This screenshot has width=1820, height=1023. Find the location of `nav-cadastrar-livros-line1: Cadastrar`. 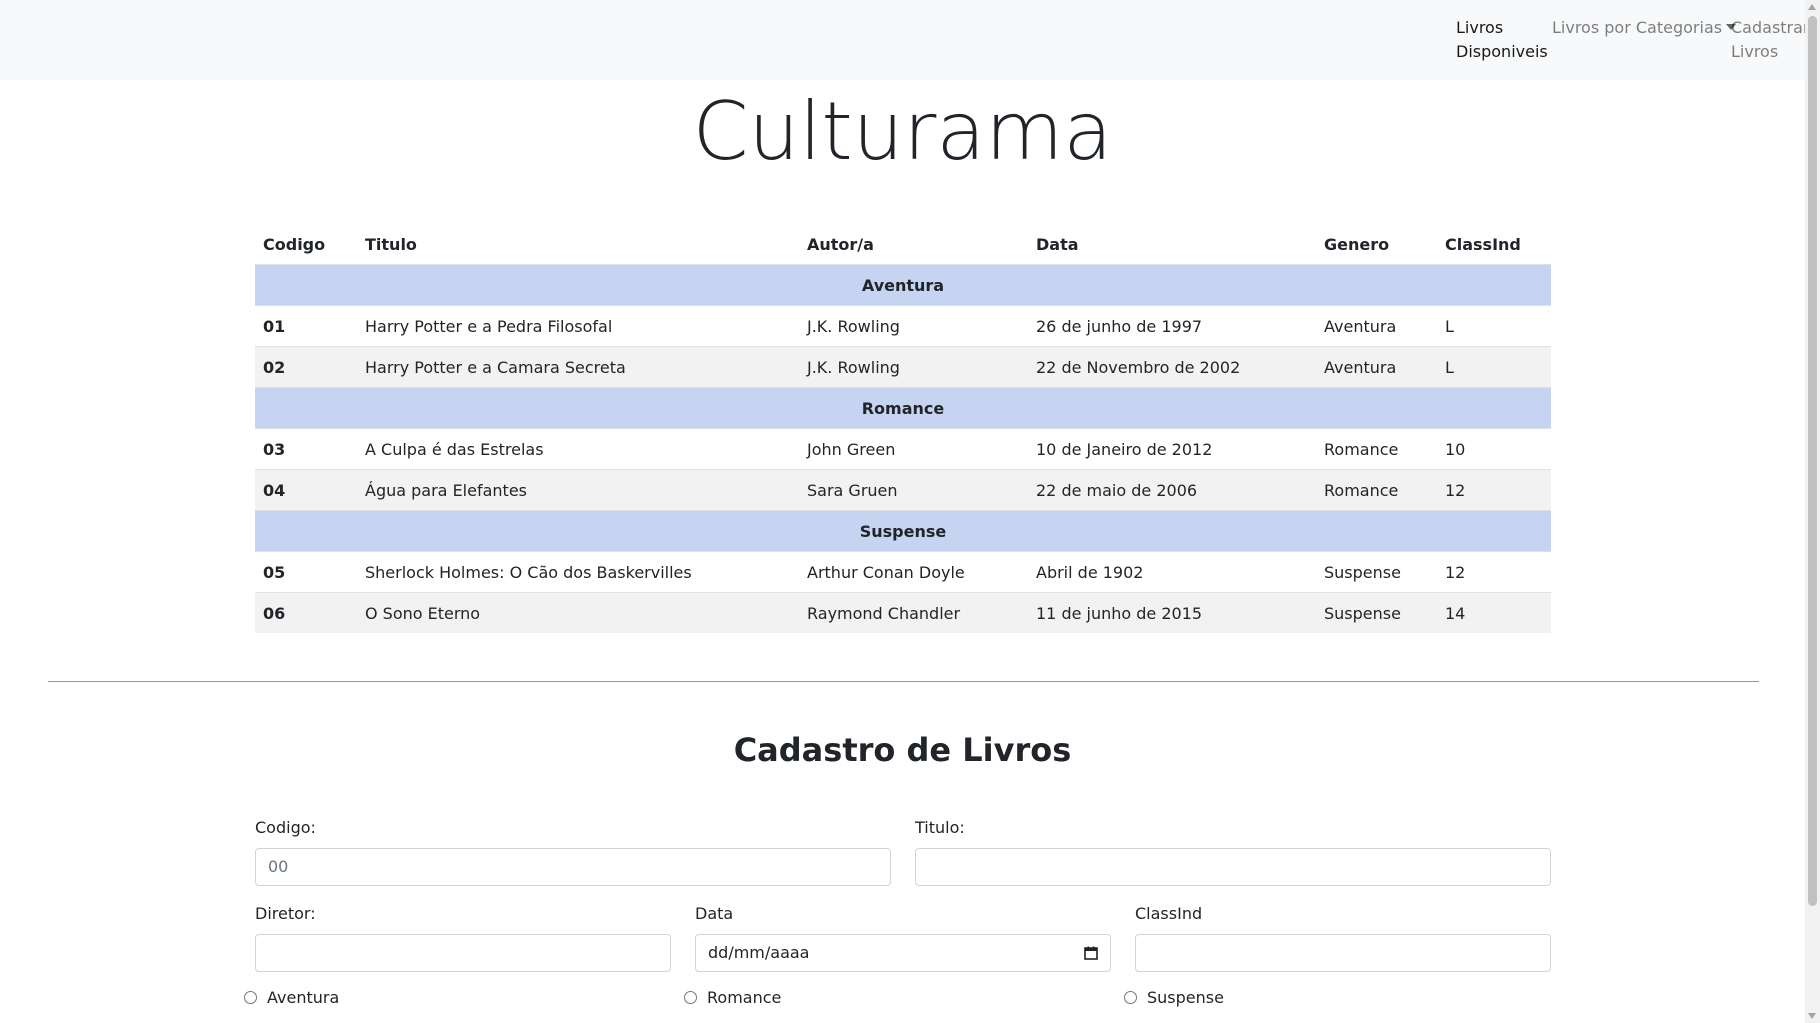

nav-cadastrar-livros-line1: Cadastrar is located at coordinates (1770, 27).